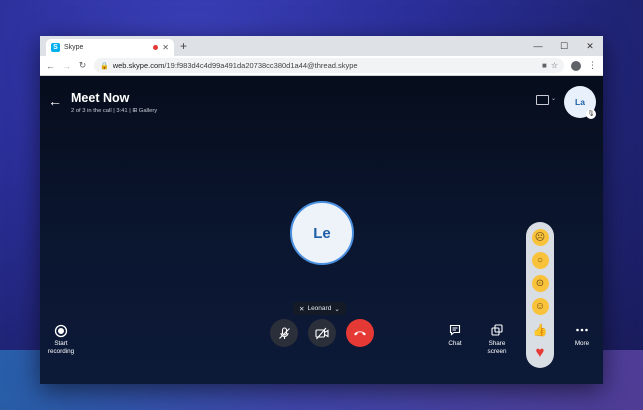 This screenshot has height=410, width=643. What do you see at coordinates (61, 332) in the screenshot?
I see `record-icon` at bounding box center [61, 332].